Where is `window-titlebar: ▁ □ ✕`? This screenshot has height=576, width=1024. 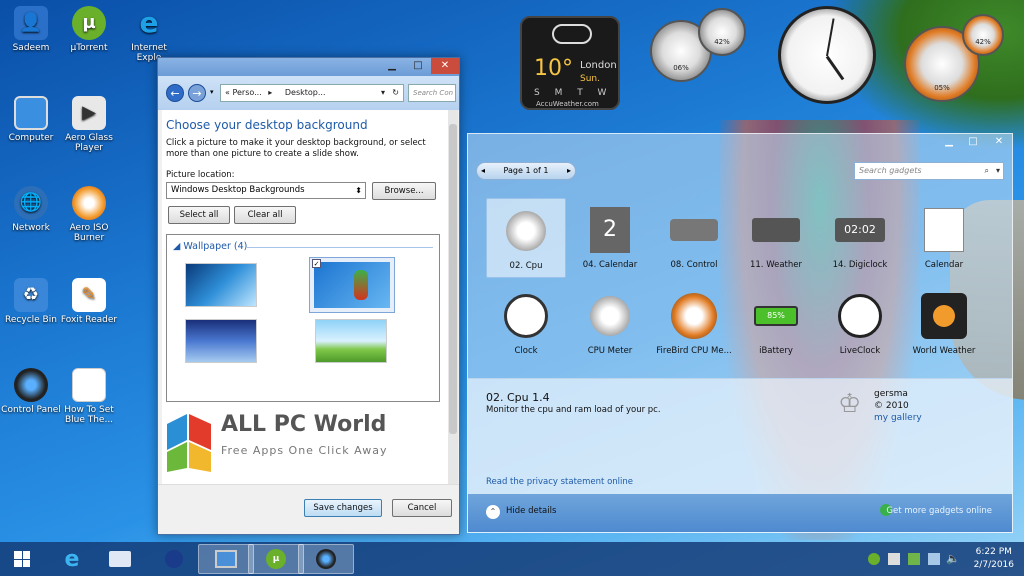 window-titlebar: ▁ □ ✕ is located at coordinates (308, 67).